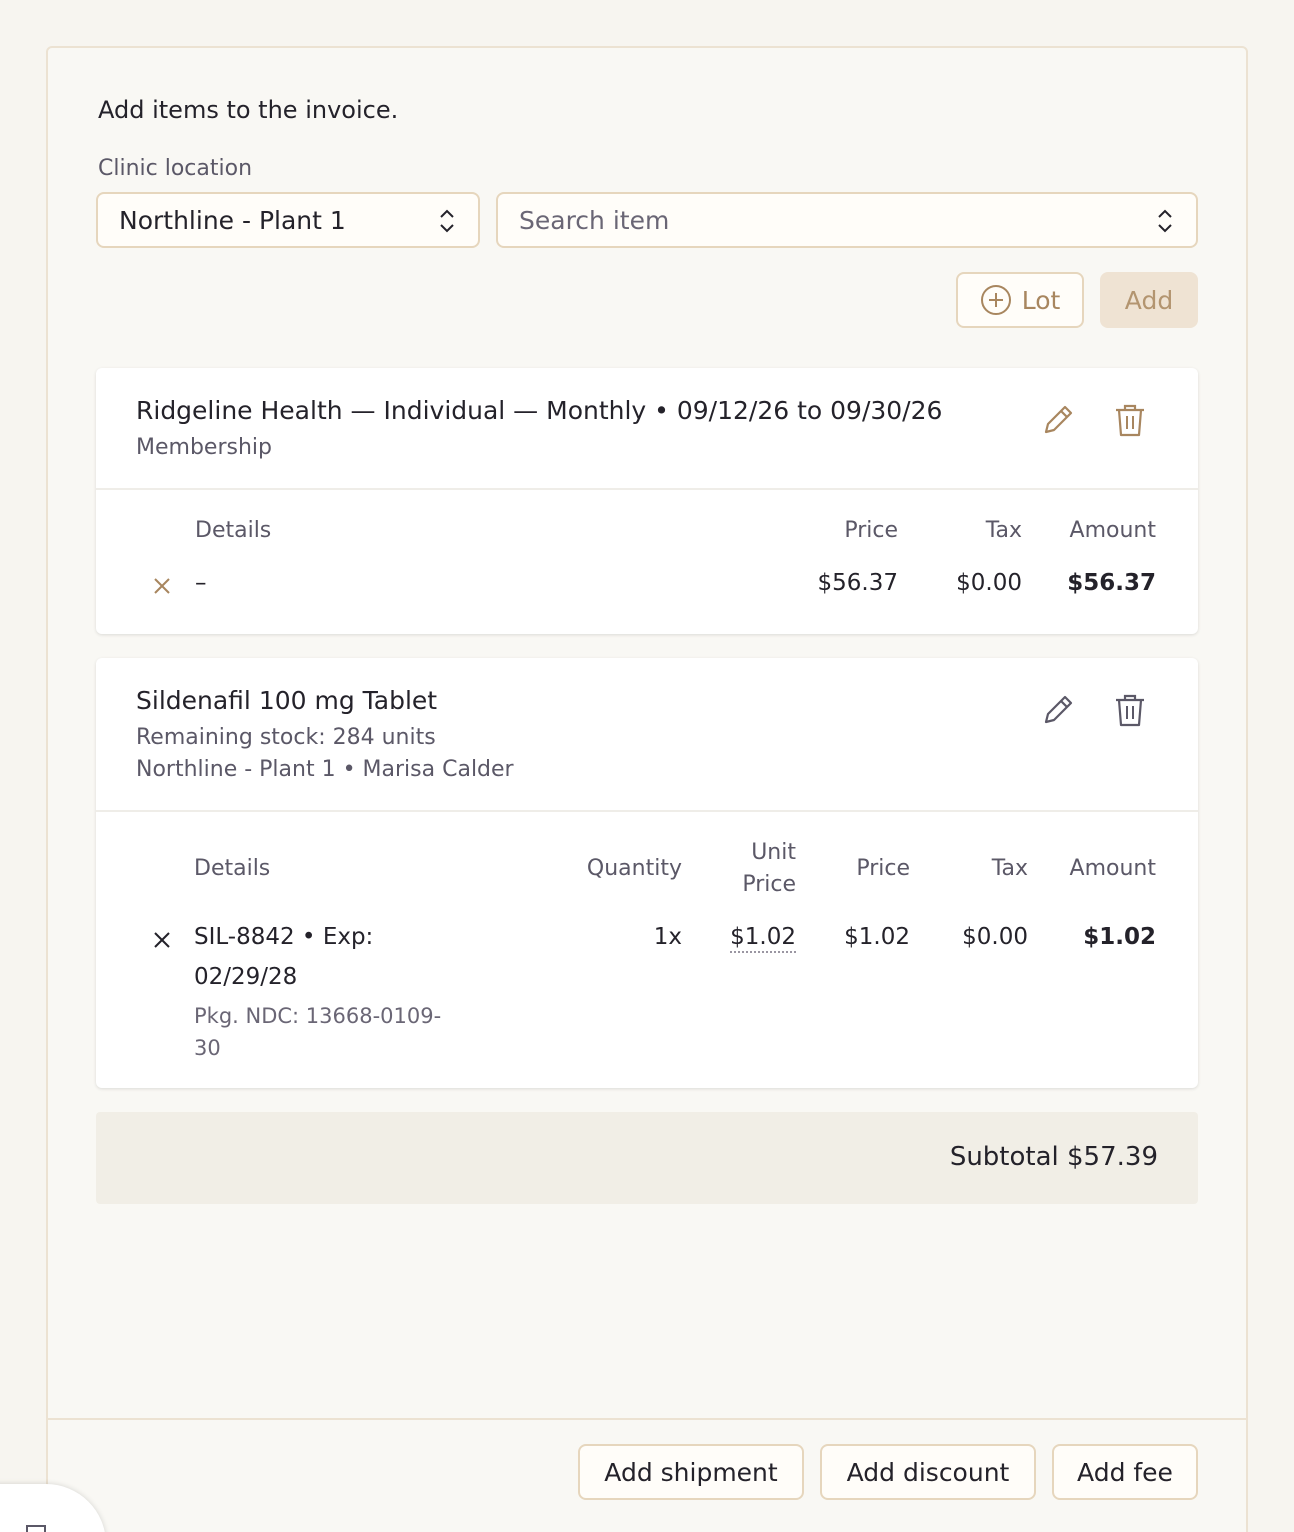  Describe the element at coordinates (995, 300) in the screenshot. I see `plus-circle-icon` at that location.